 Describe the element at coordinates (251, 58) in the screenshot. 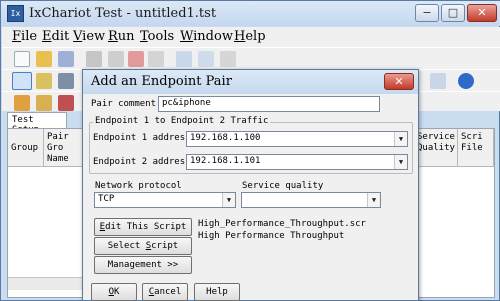

I see `standard-toolbar` at that location.